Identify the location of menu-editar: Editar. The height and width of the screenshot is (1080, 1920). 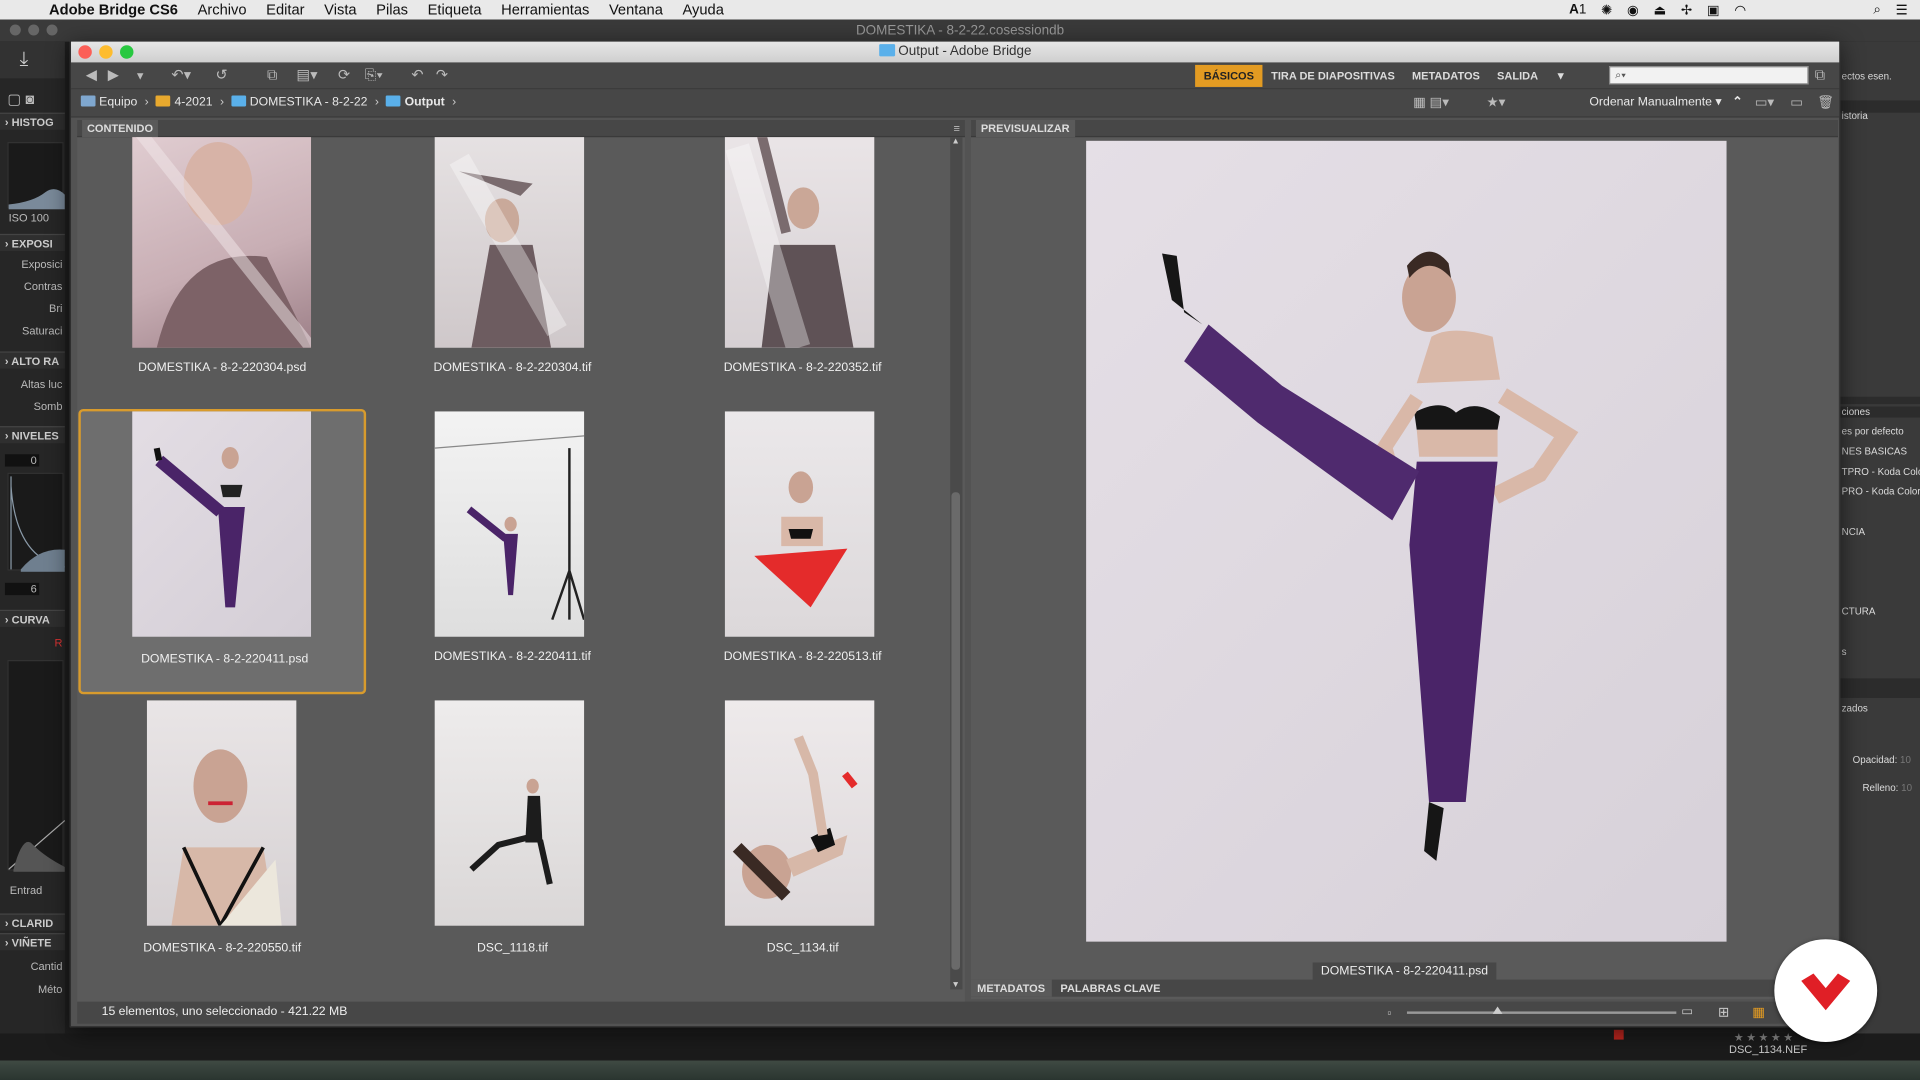
(285, 9).